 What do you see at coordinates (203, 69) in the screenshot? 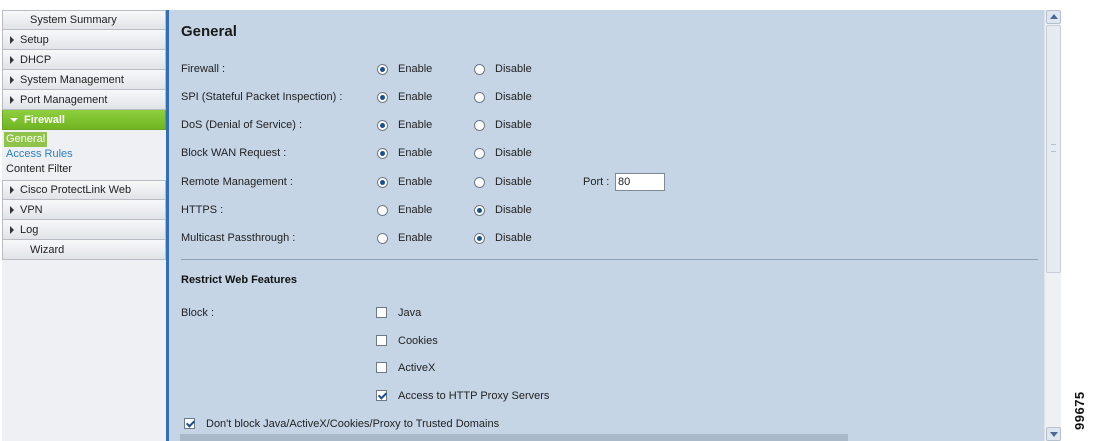
I see `setting-label: Firewall :` at bounding box center [203, 69].